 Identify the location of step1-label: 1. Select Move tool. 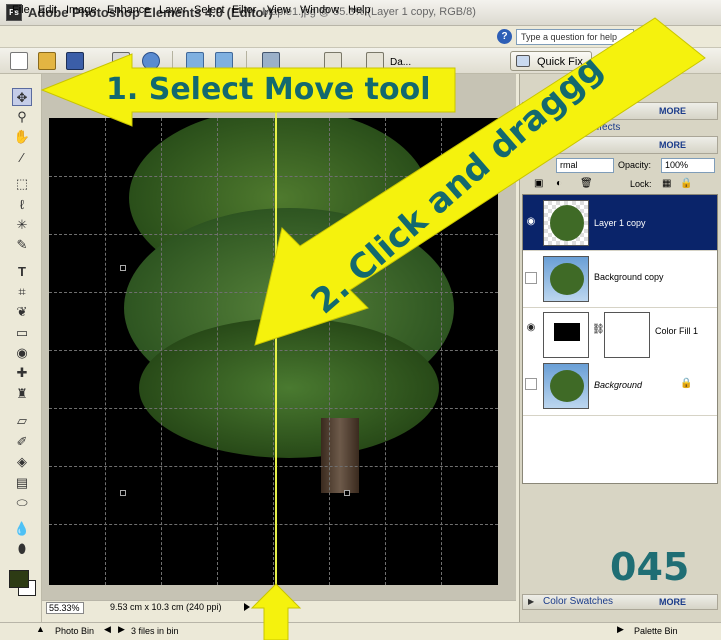
(268, 89).